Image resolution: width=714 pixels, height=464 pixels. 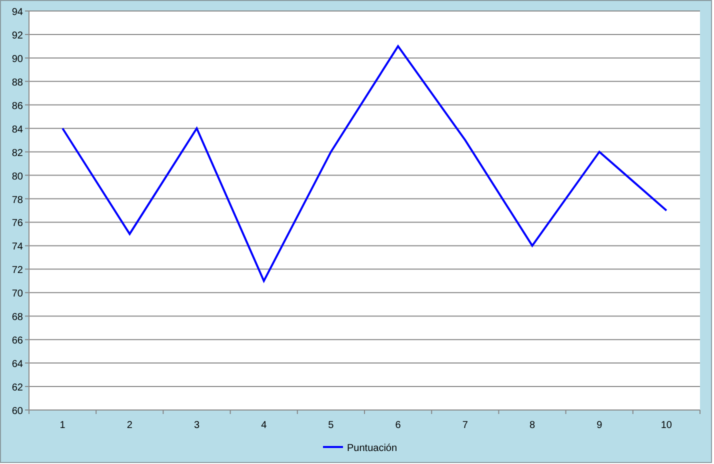 I want to click on y-axis-label: 92, so click(x=17, y=36).